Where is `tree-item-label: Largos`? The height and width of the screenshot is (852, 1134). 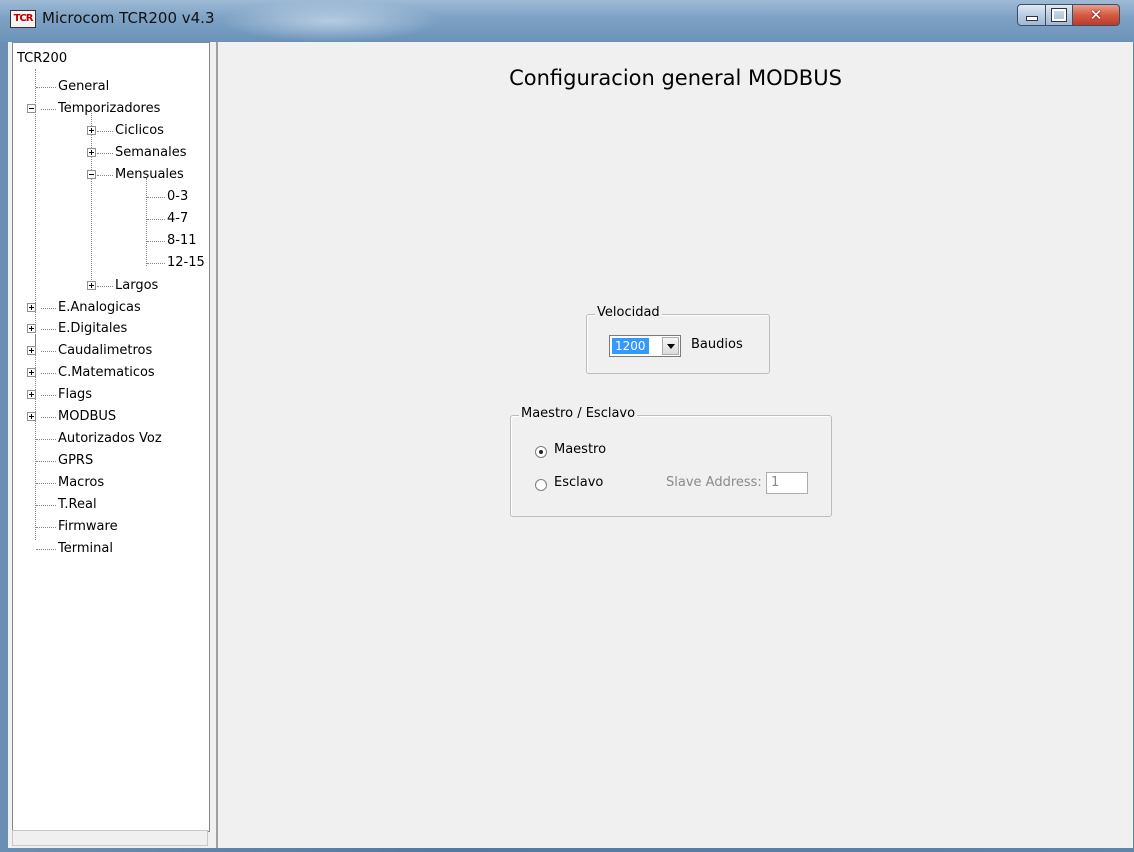
tree-item-label: Largos is located at coordinates (137, 285).